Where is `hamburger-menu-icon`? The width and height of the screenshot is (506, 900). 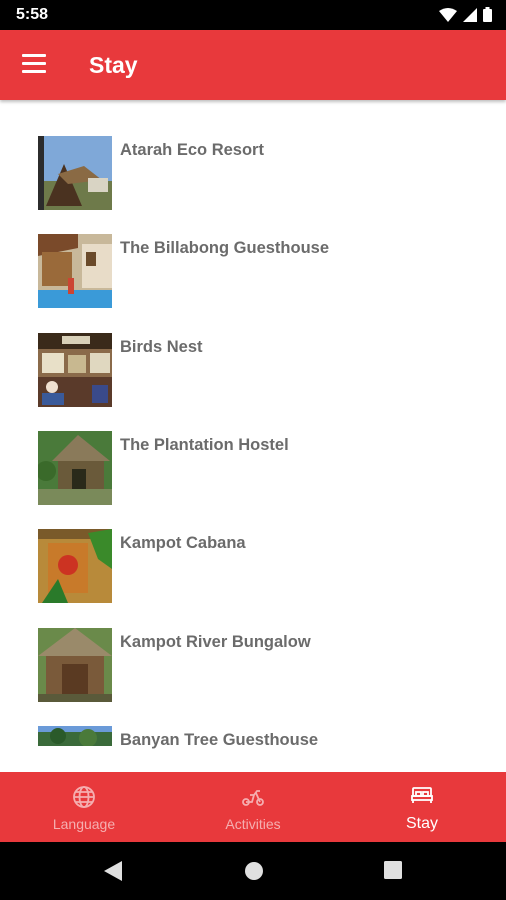
hamburger-menu-icon is located at coordinates (35, 64).